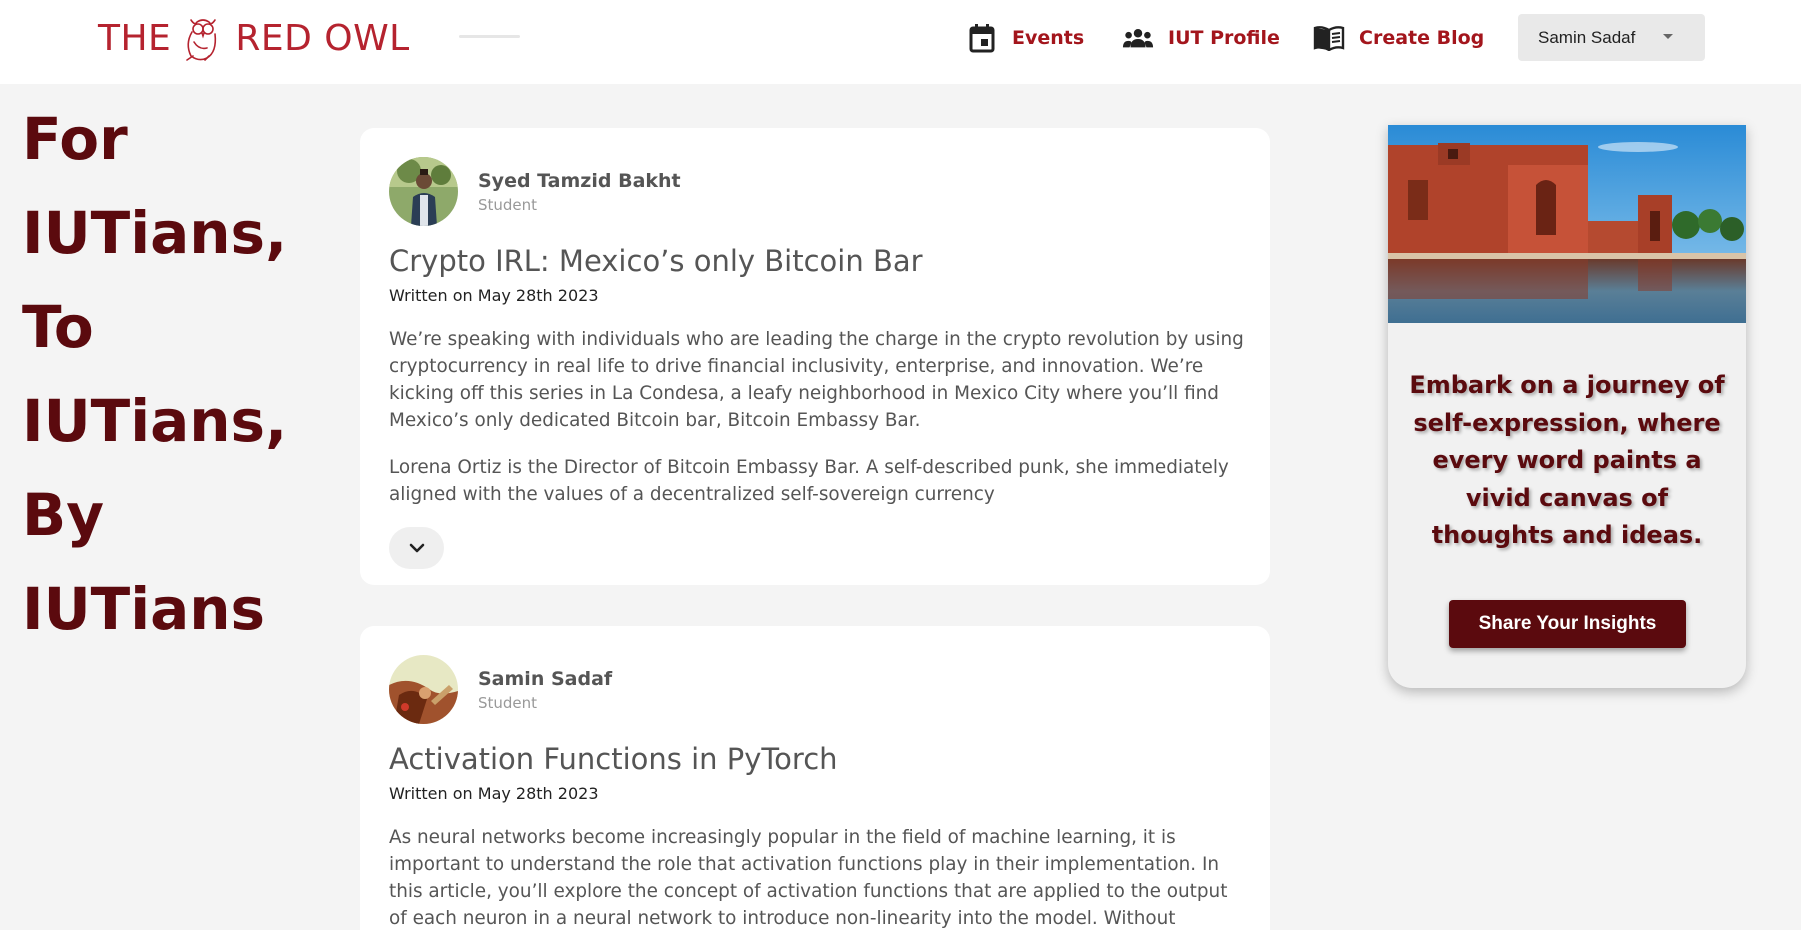  I want to click on author-name: Syed Tamzid Bakht, so click(579, 181).